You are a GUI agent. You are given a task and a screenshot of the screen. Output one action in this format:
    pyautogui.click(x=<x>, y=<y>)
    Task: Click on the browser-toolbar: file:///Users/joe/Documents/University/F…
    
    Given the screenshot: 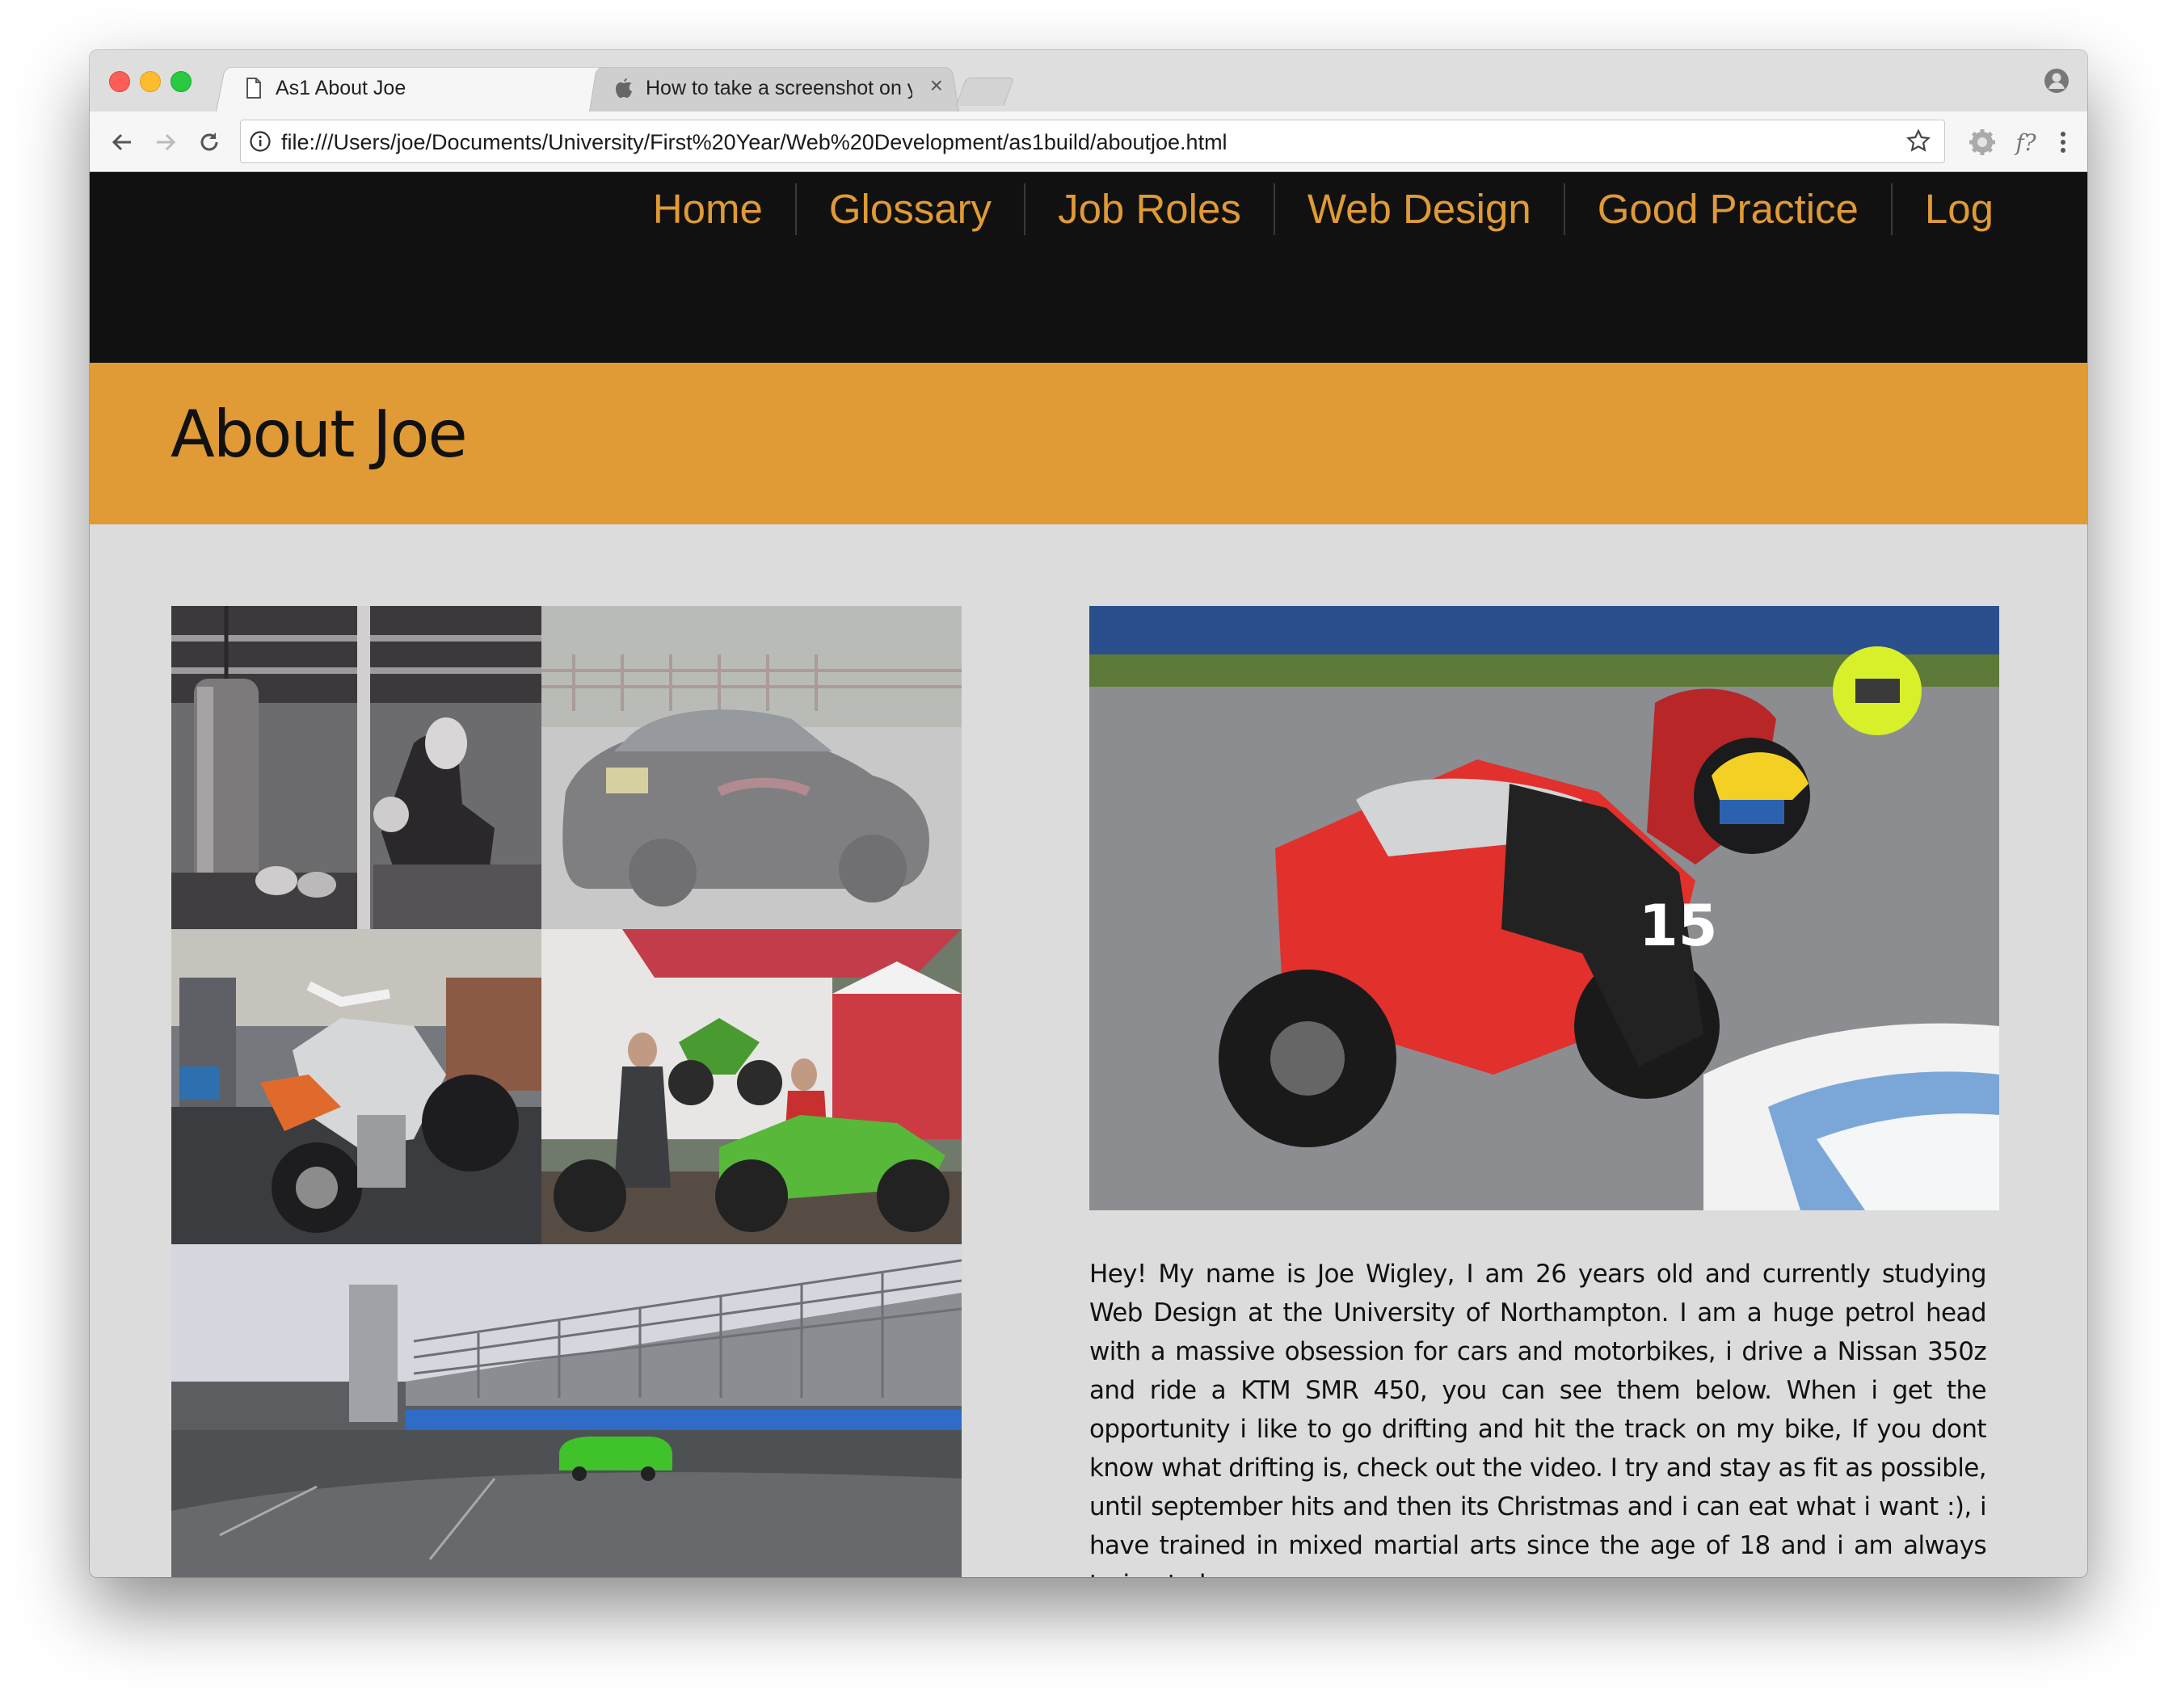 What is the action you would take?
    pyautogui.click(x=1088, y=141)
    